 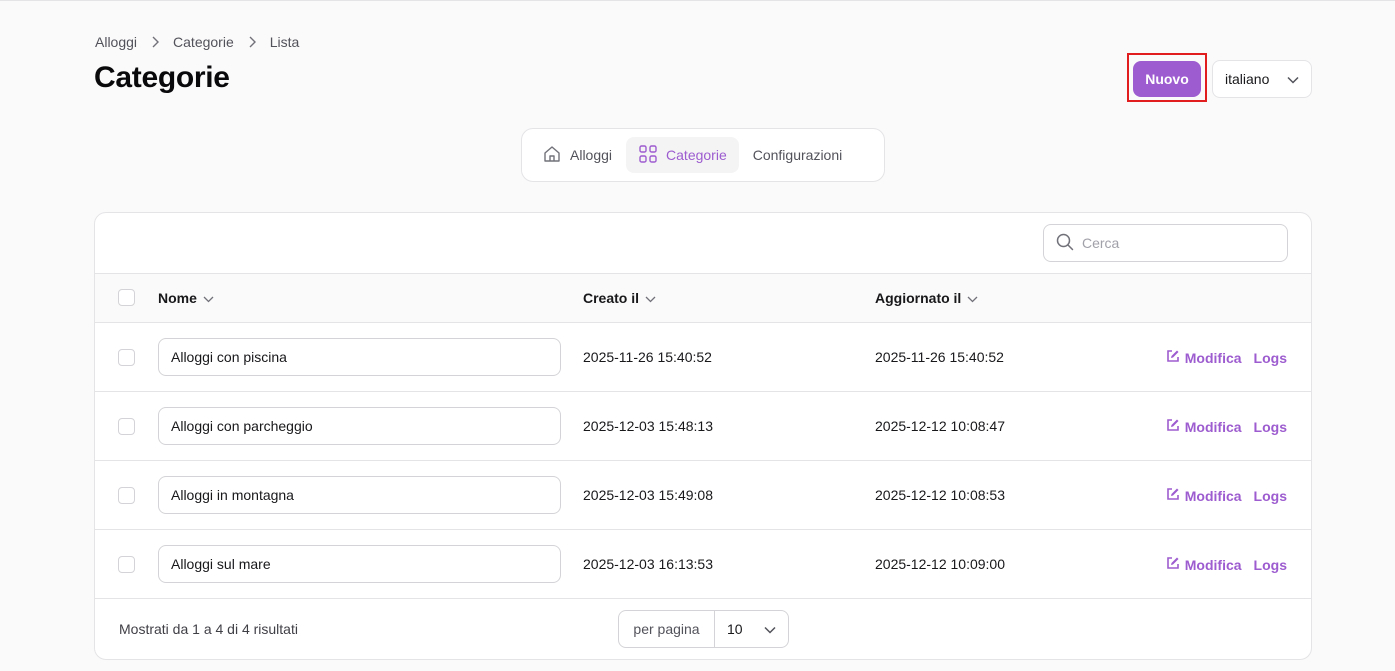 What do you see at coordinates (177, 298) in the screenshot?
I see `column-header-label: Nome` at bounding box center [177, 298].